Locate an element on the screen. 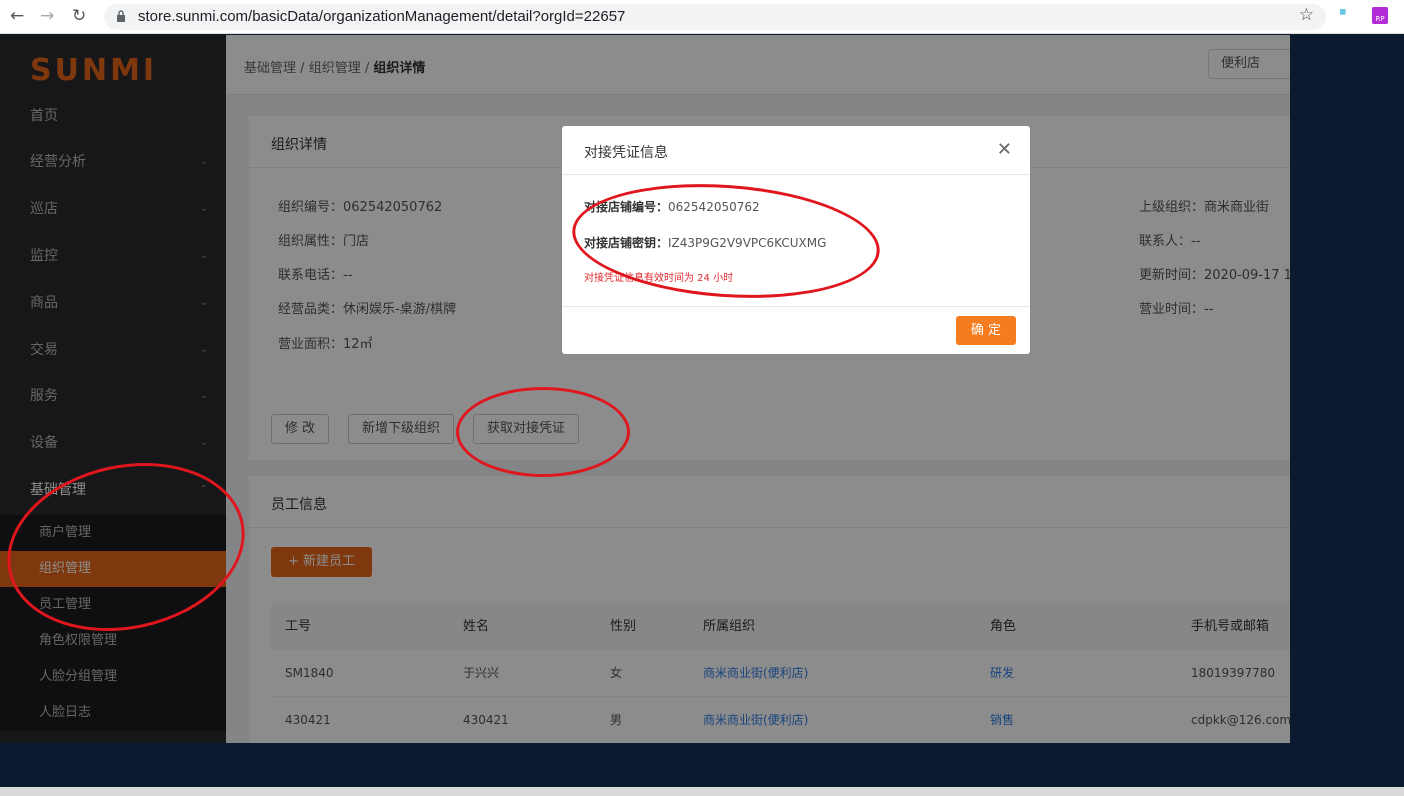  ok-button: 确 定 is located at coordinates (986, 330).